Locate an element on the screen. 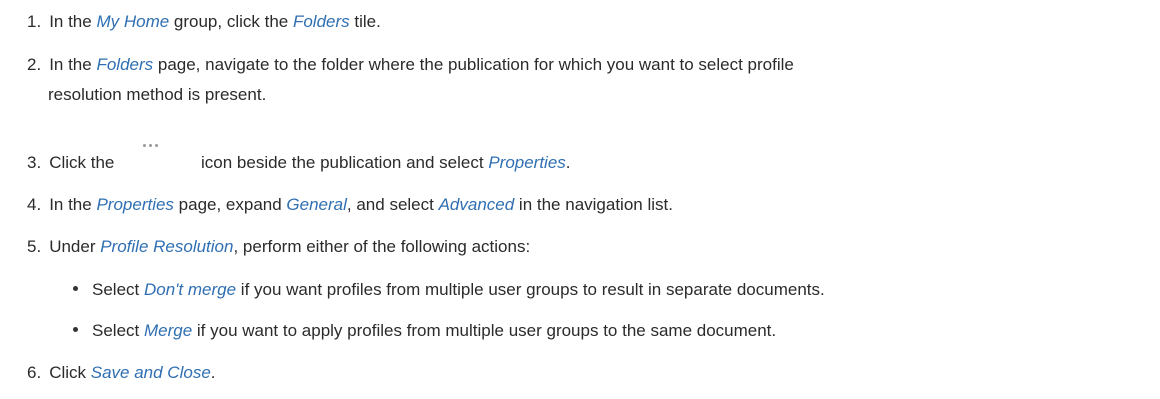  step-text: group, click the is located at coordinates (231, 21).